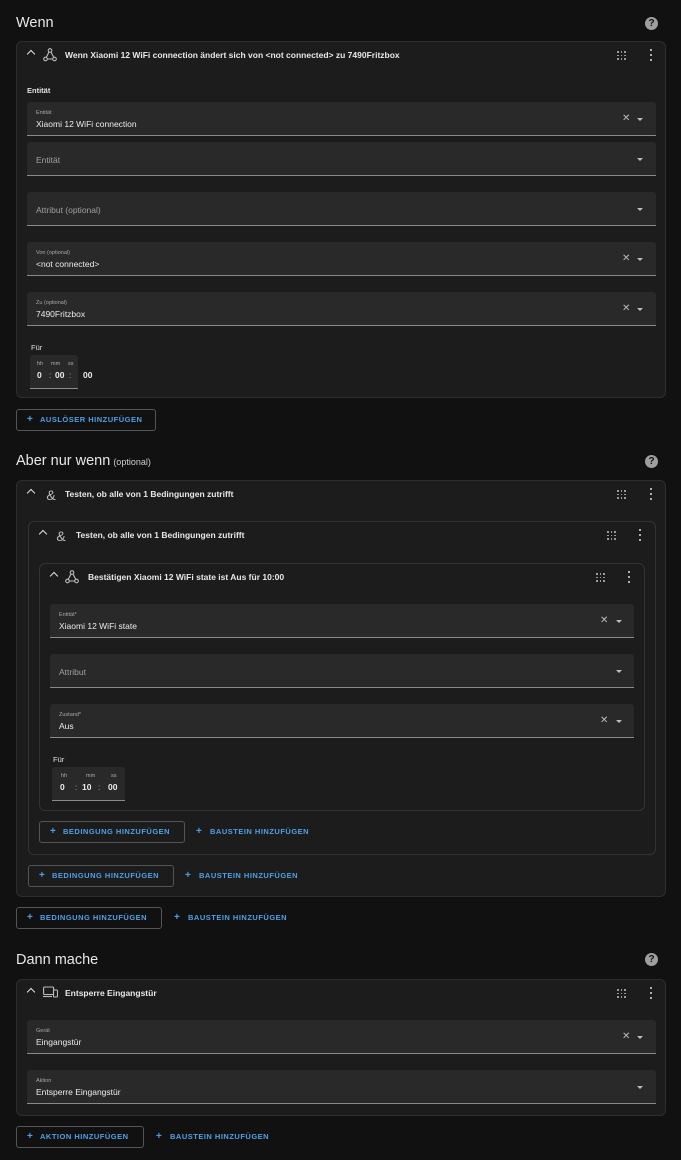 Image resolution: width=681 pixels, height=1160 pixels. What do you see at coordinates (86, 124) in the screenshot?
I see `field-value: Xiaomi 12 WiFi connection` at bounding box center [86, 124].